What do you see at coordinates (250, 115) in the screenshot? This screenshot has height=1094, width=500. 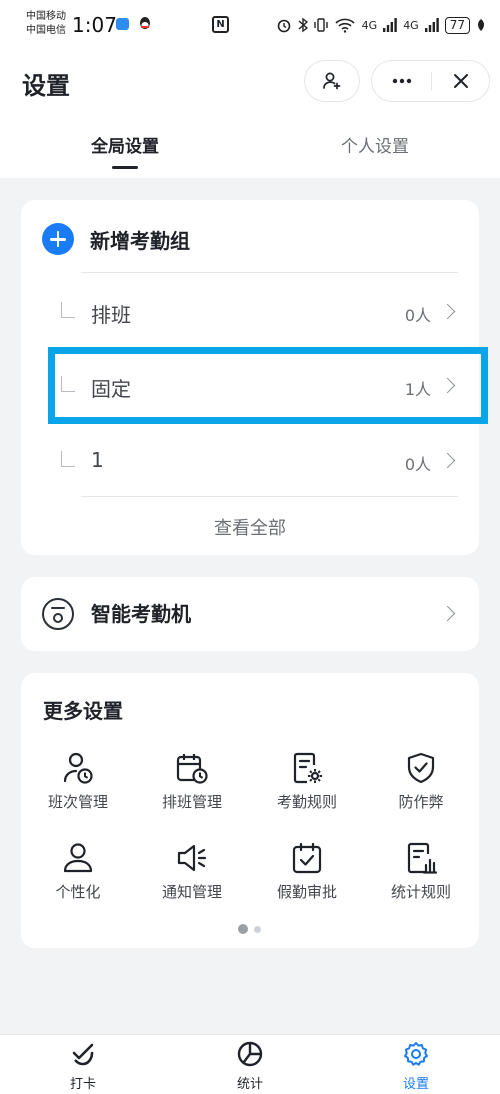 I see `header: 设置 全局设置 个人设置` at bounding box center [250, 115].